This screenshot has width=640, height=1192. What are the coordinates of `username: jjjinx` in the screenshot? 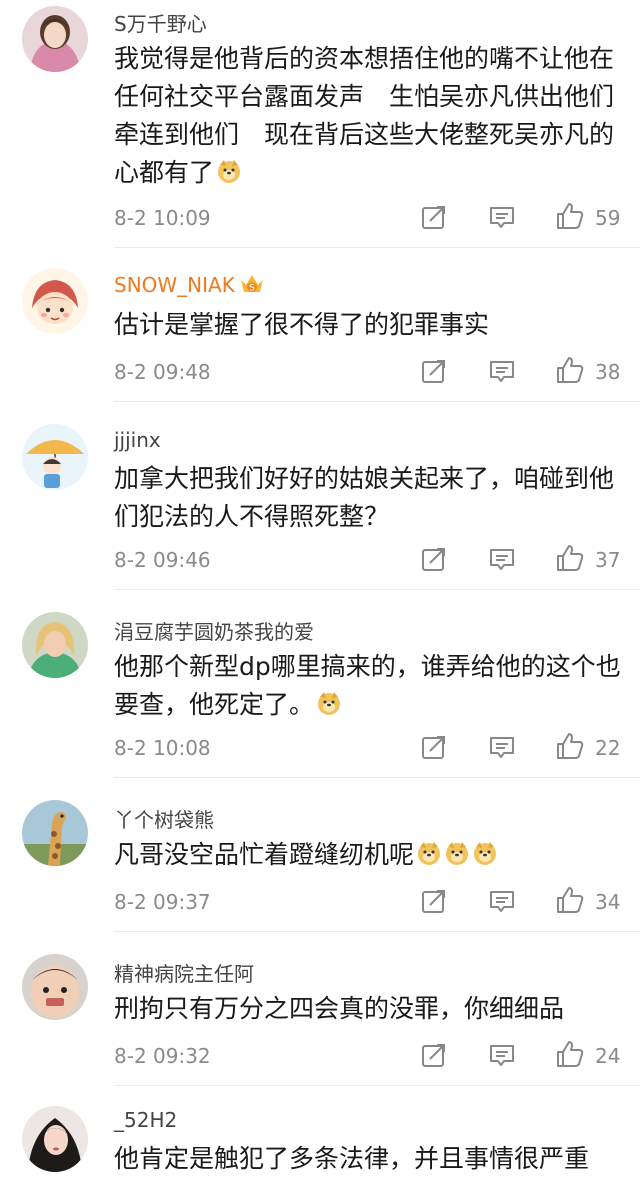 It's located at (137, 440).